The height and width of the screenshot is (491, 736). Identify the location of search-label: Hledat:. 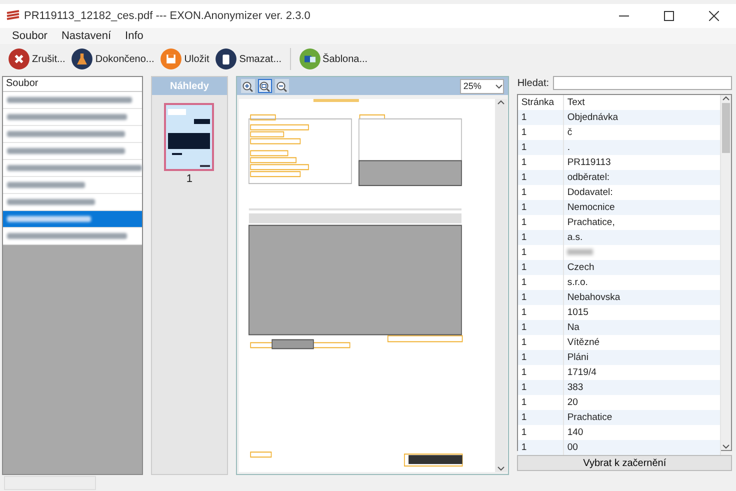
(533, 83).